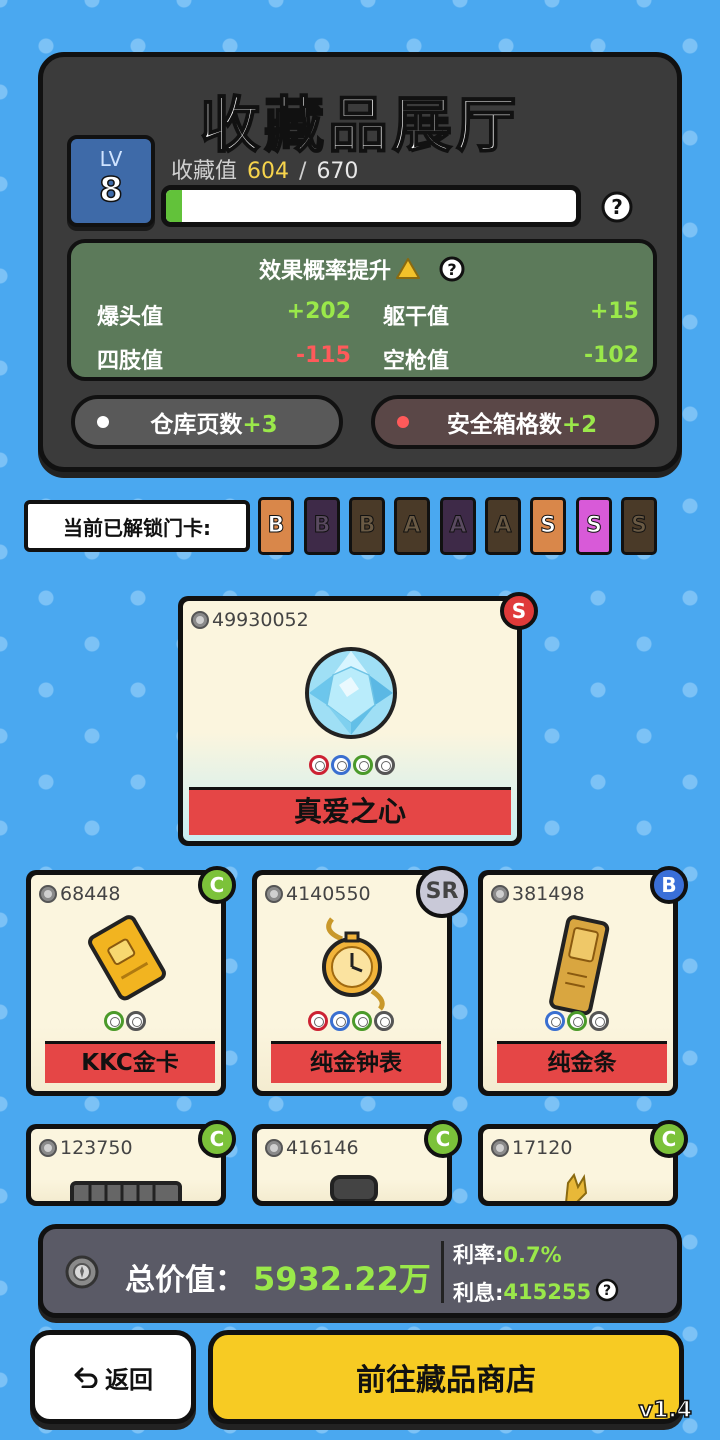 This screenshot has height=1440, width=720. Describe the element at coordinates (416, 361) in the screenshot. I see `stat-miss-label: 空枪值` at that location.